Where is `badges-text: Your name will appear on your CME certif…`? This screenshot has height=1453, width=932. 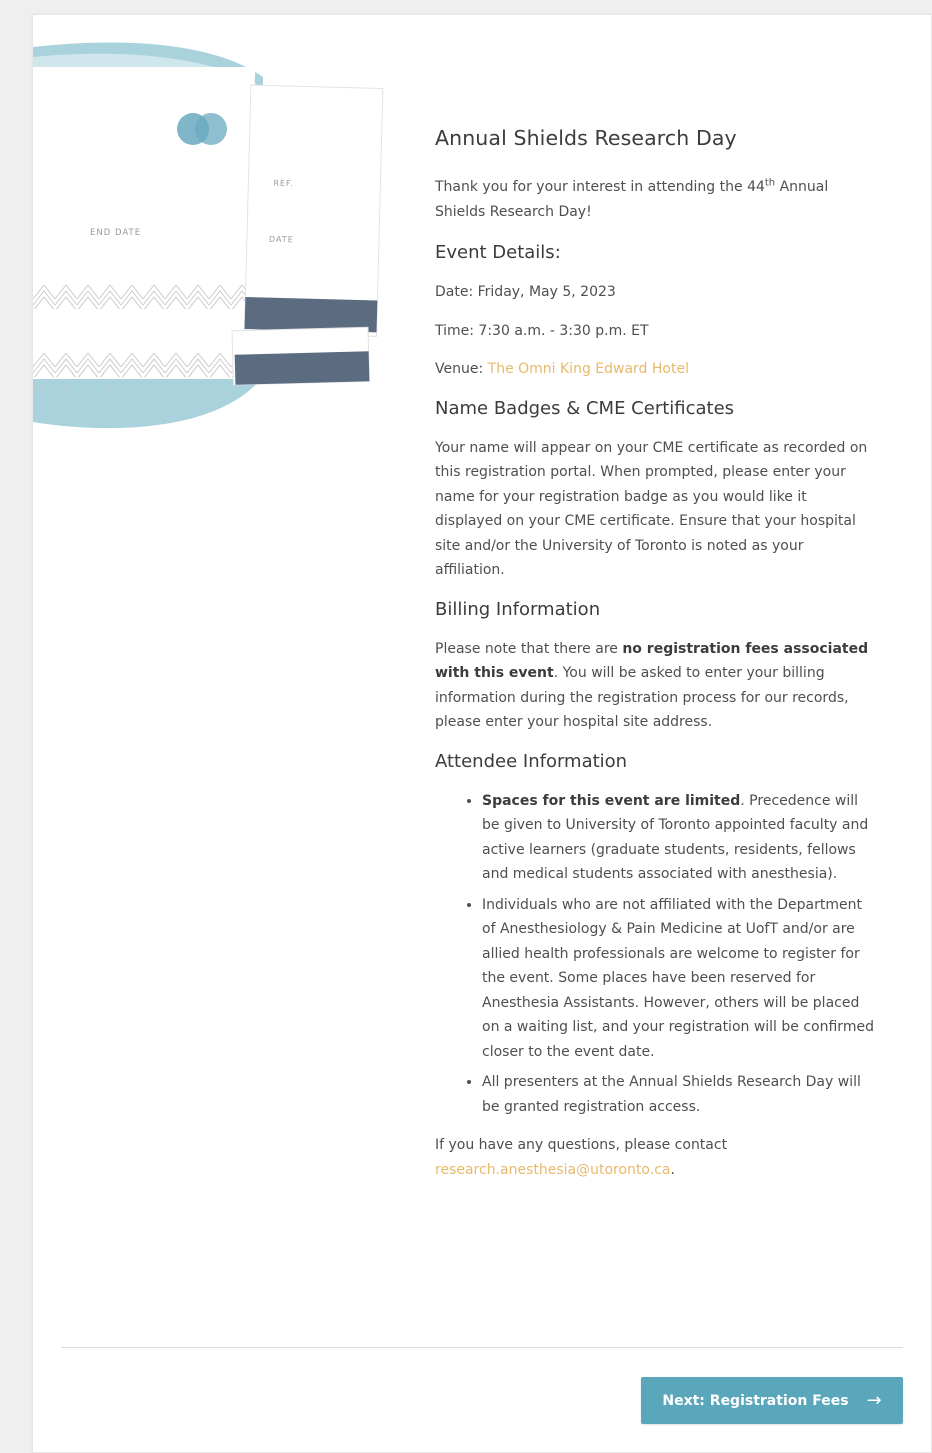 badges-text: Your name will appear on your CME certif… is located at coordinates (651, 509).